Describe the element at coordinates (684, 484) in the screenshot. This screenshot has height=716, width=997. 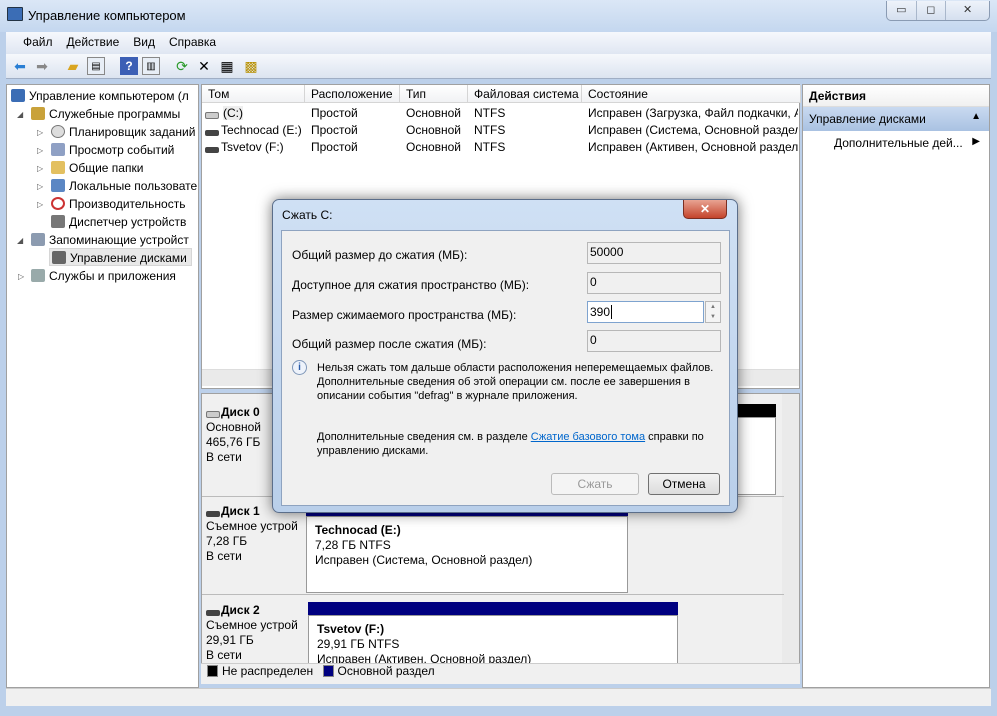
I see `cancel-button: Отмена` at that location.